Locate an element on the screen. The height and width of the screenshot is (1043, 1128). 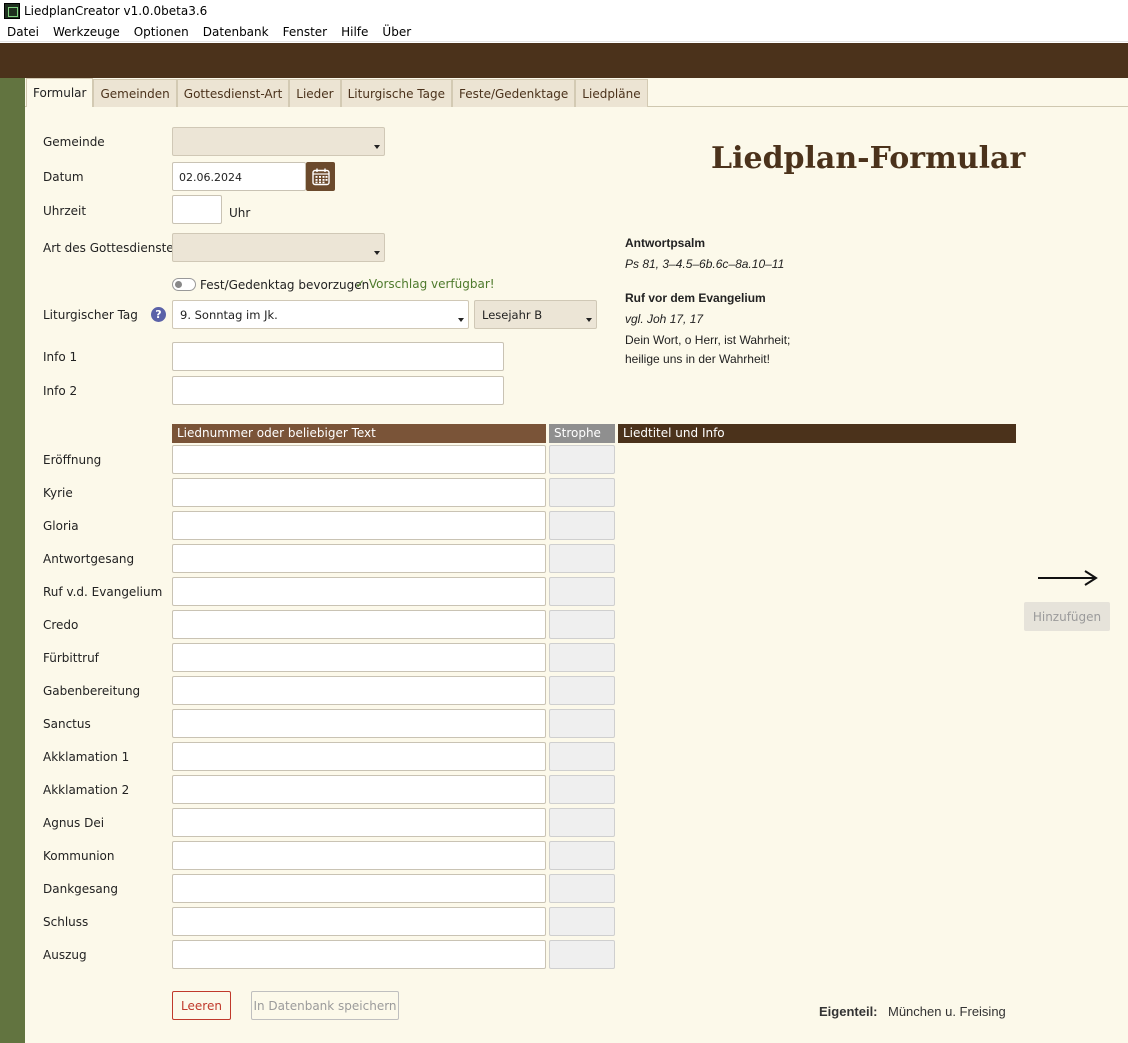
lesejahr-select: Lesejahr B is located at coordinates (535, 314).